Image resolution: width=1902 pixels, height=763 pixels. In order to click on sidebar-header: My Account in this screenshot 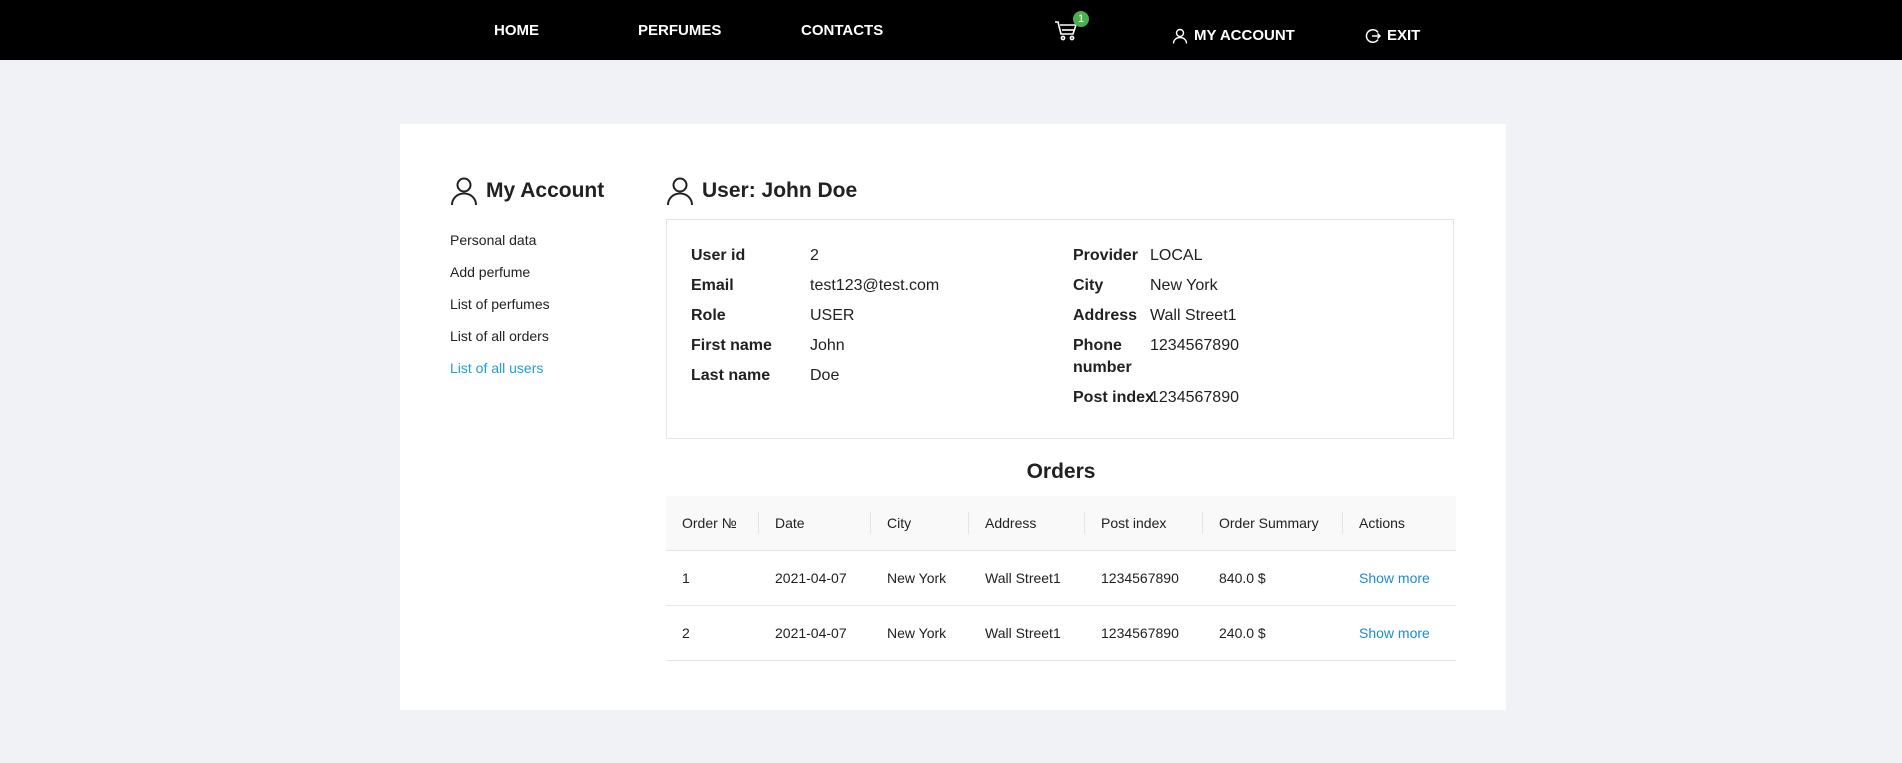, I will do `click(527, 191)`.